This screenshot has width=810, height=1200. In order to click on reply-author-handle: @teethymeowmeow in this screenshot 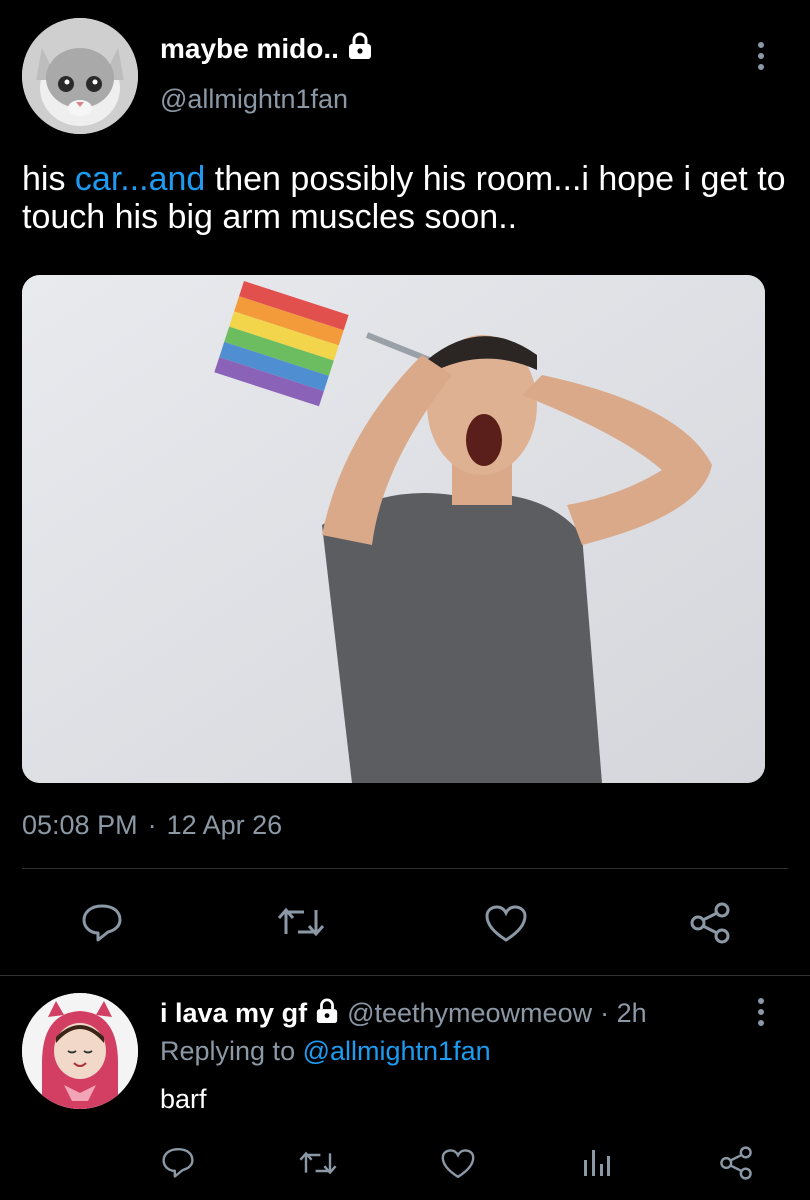, I will do `click(469, 1013)`.